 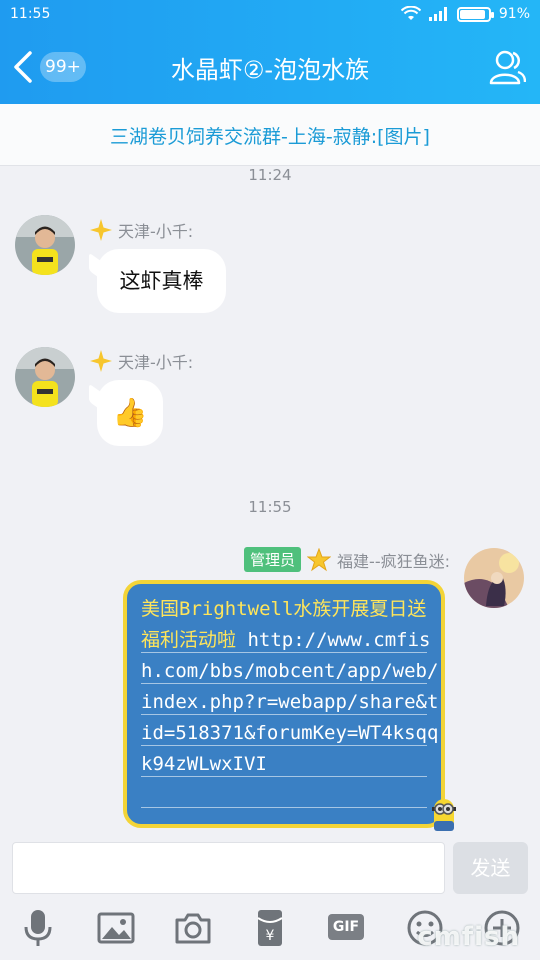 I want to click on back-icon, so click(x=23, y=67).